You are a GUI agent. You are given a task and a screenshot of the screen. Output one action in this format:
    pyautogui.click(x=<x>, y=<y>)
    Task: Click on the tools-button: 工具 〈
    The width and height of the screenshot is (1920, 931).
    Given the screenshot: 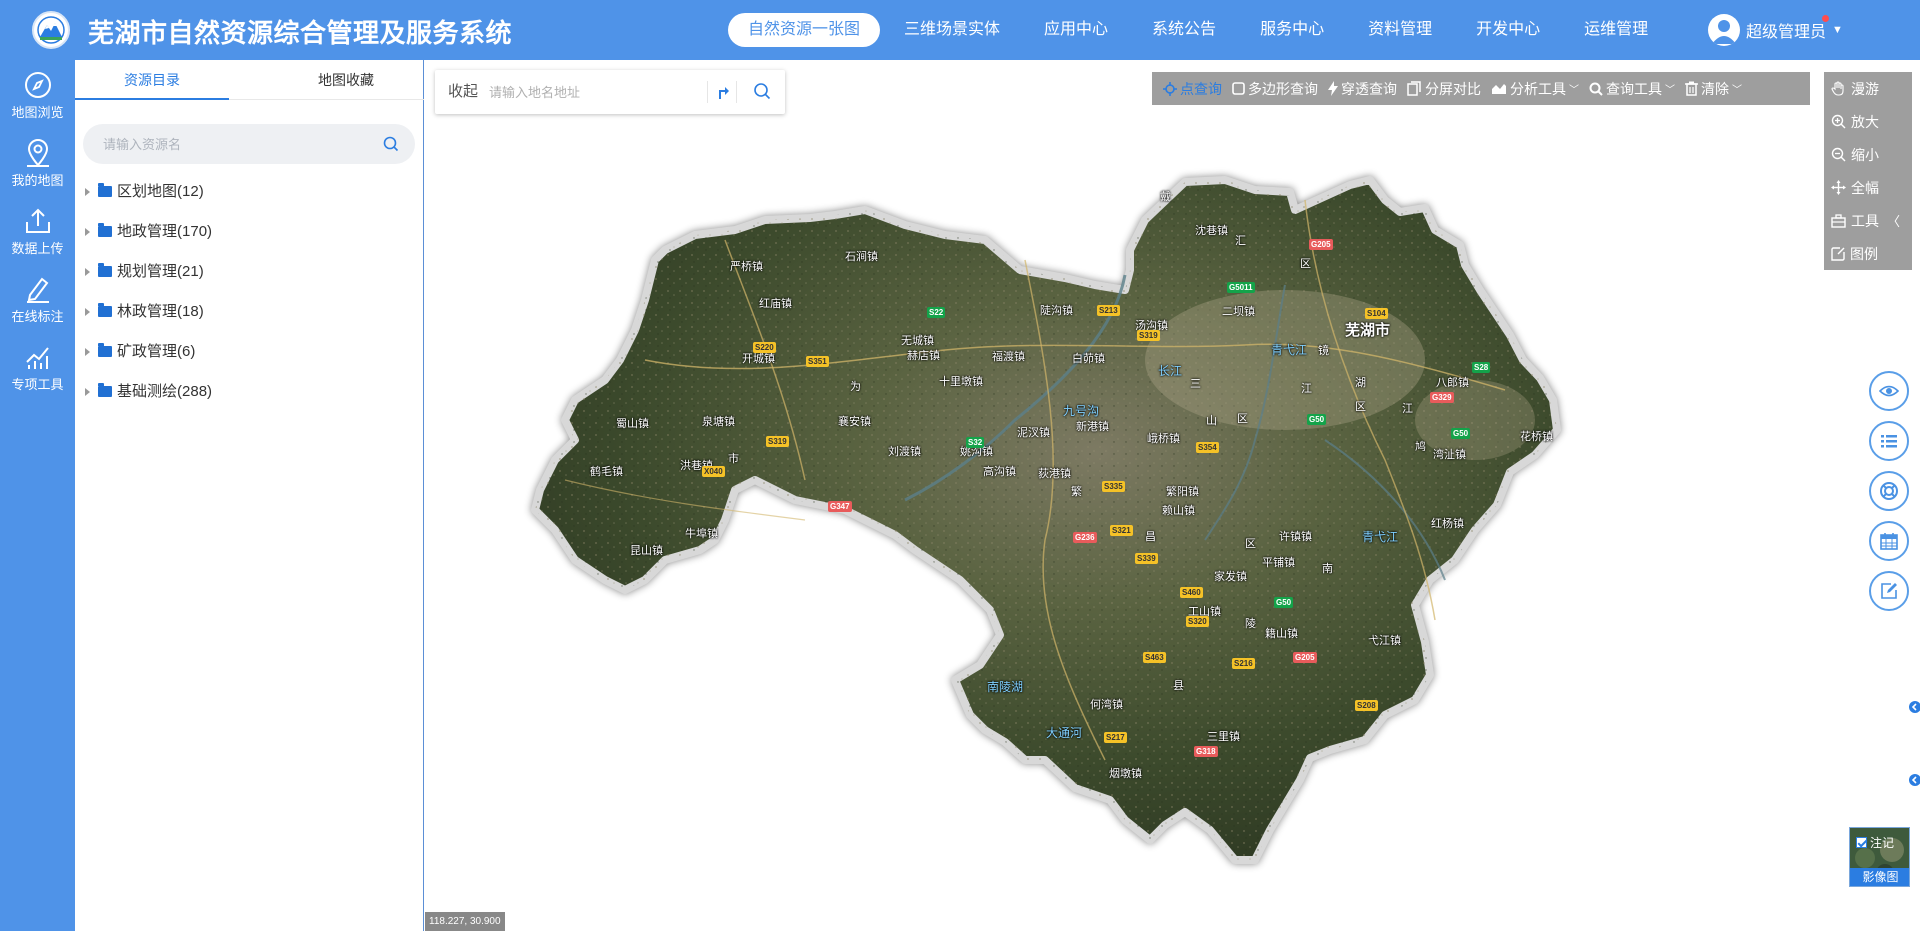 What is the action you would take?
    pyautogui.click(x=1868, y=220)
    